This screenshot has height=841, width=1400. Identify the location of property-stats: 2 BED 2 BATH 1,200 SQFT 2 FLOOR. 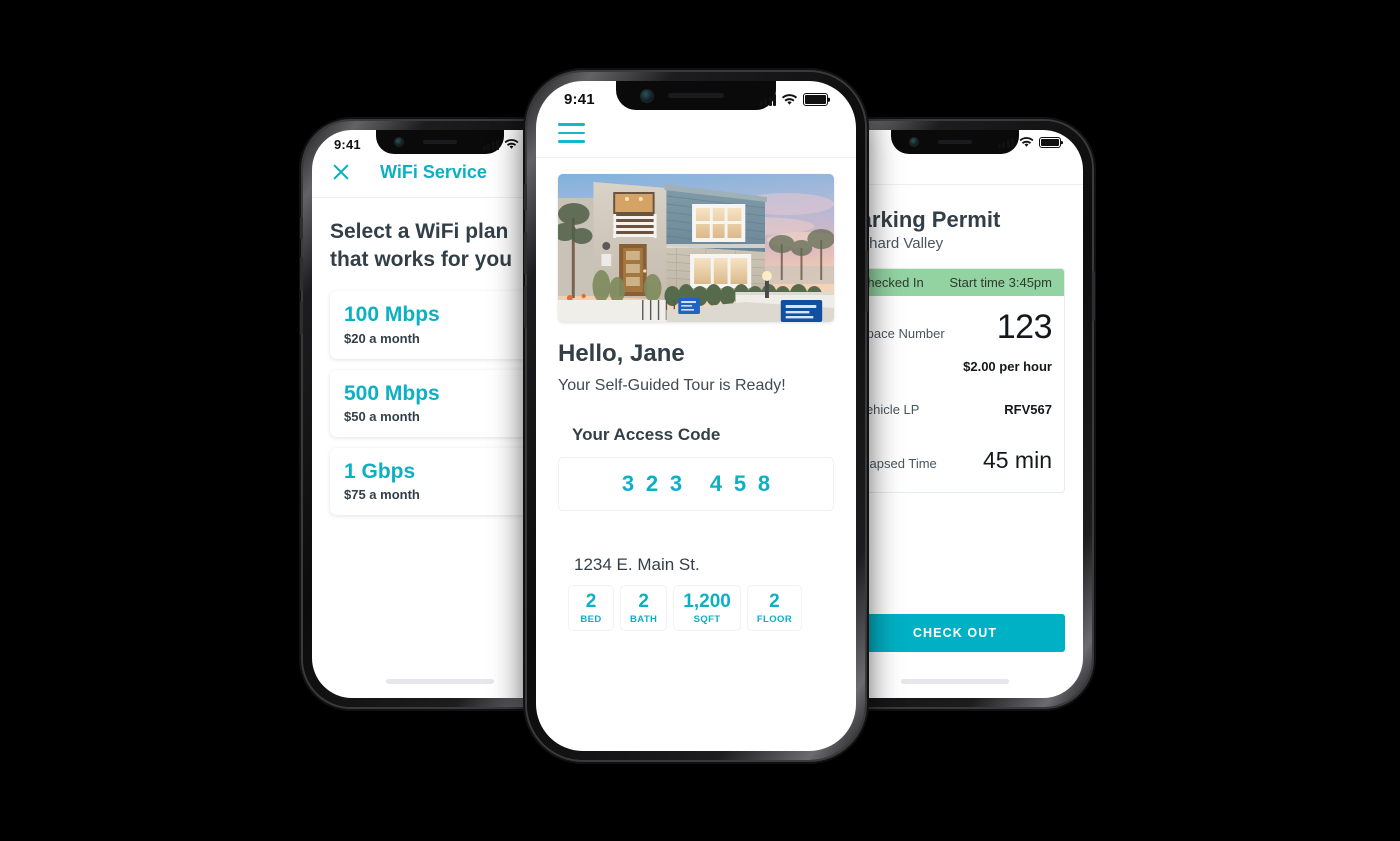
(701, 607).